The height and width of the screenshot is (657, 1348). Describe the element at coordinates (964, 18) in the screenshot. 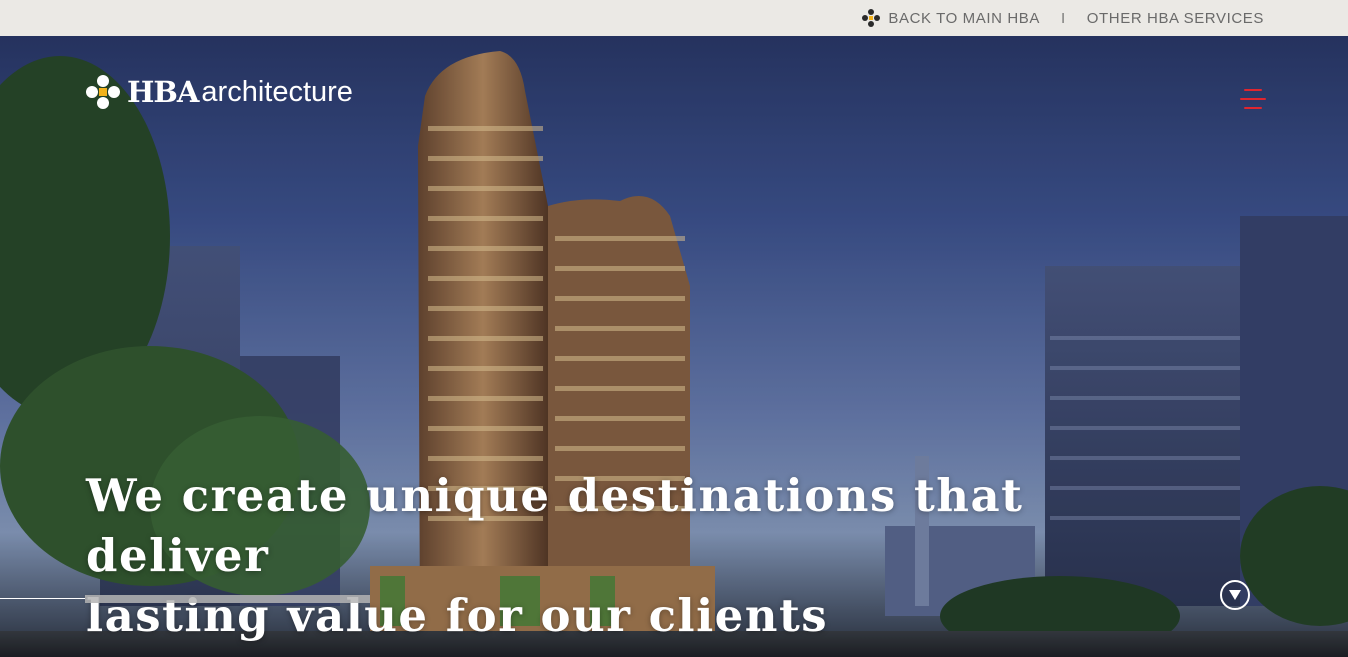

I see `back-to-main-hba-label: BACK TO MAIN HBA` at that location.